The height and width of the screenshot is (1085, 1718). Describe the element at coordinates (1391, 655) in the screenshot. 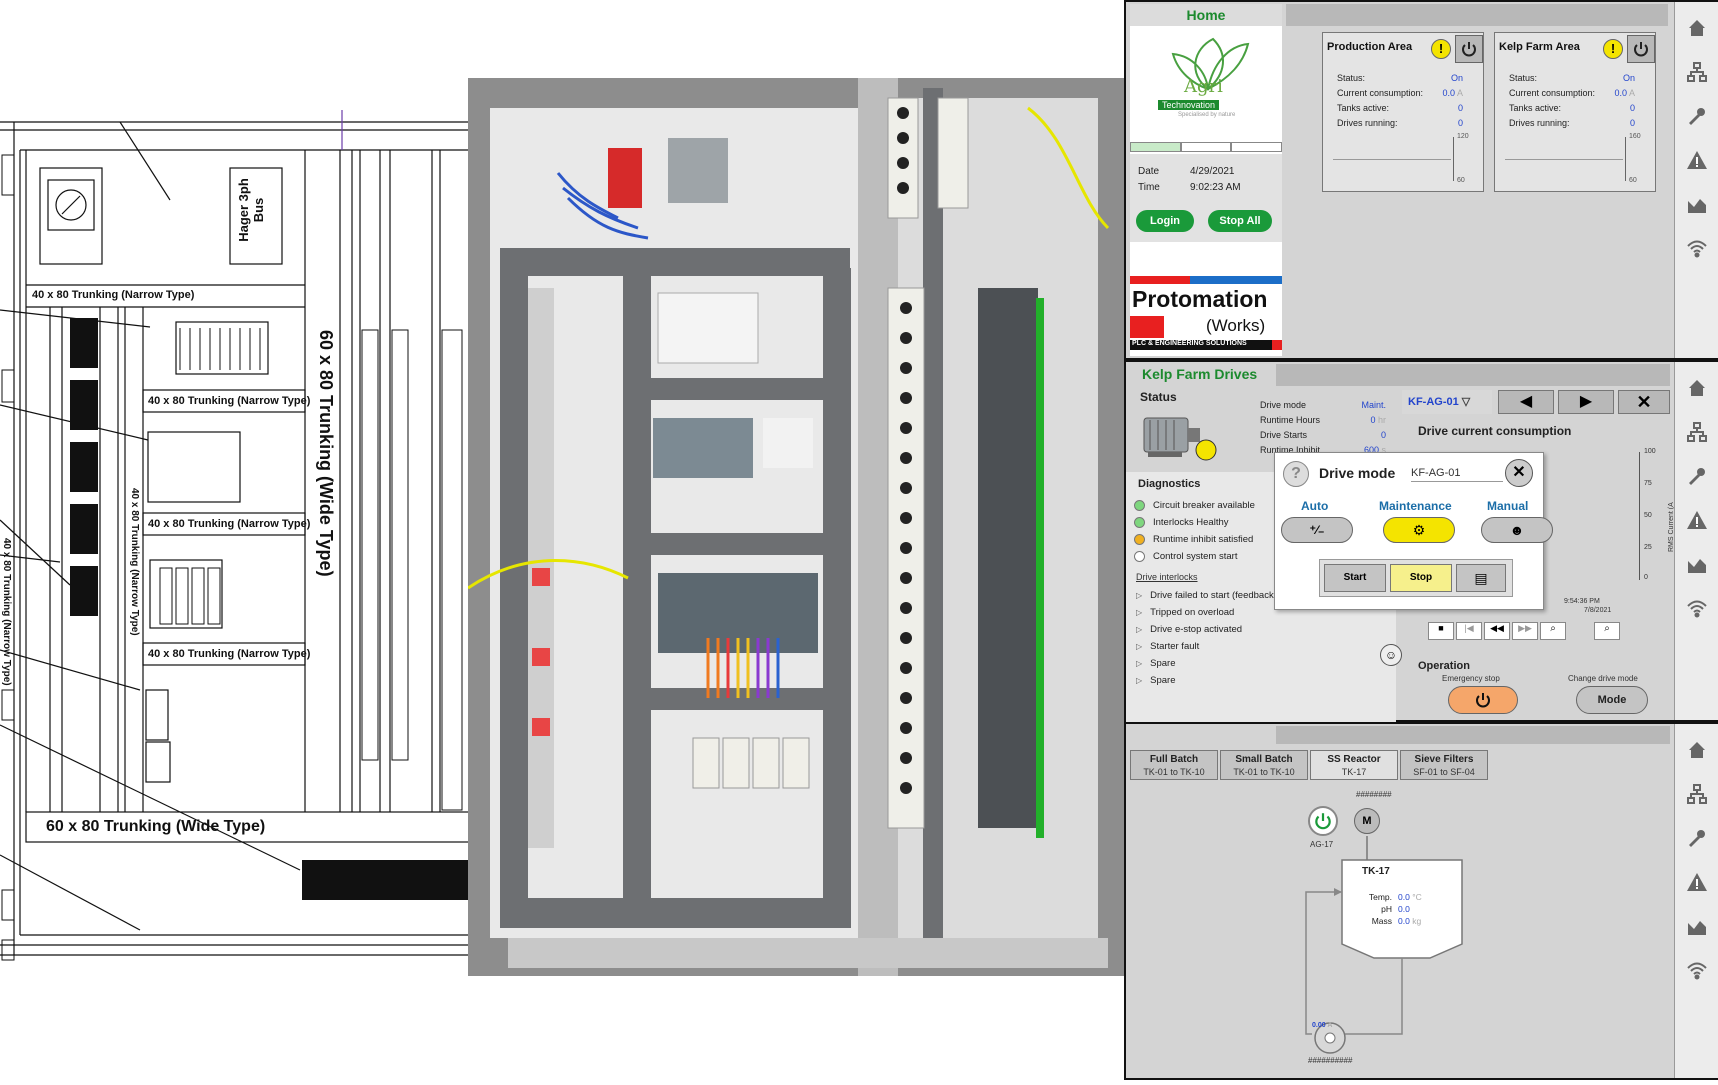

I see `user-icon: ☺` at that location.